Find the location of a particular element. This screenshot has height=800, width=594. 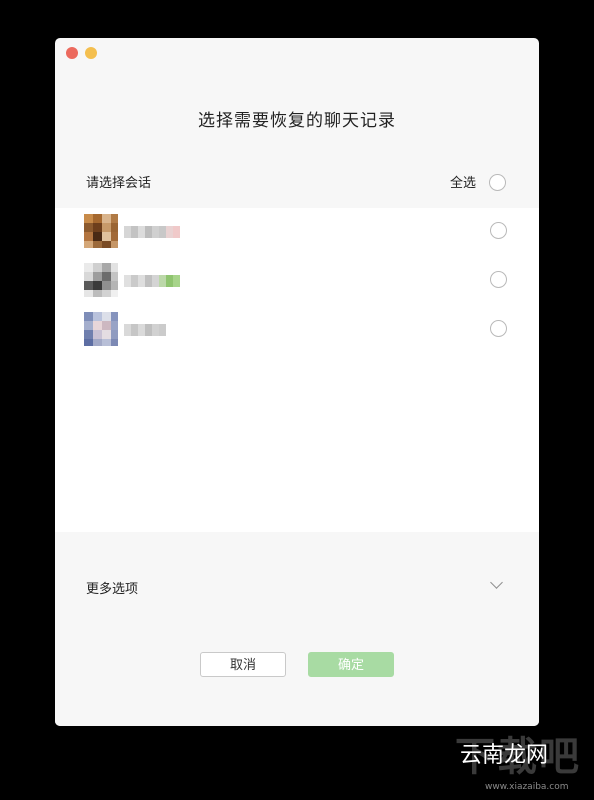

more-options-label: 更多选项 is located at coordinates (112, 587).